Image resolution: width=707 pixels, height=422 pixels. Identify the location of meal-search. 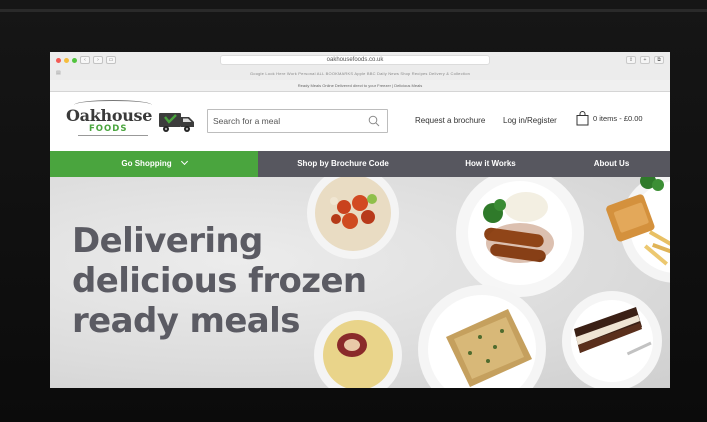
(297, 121).